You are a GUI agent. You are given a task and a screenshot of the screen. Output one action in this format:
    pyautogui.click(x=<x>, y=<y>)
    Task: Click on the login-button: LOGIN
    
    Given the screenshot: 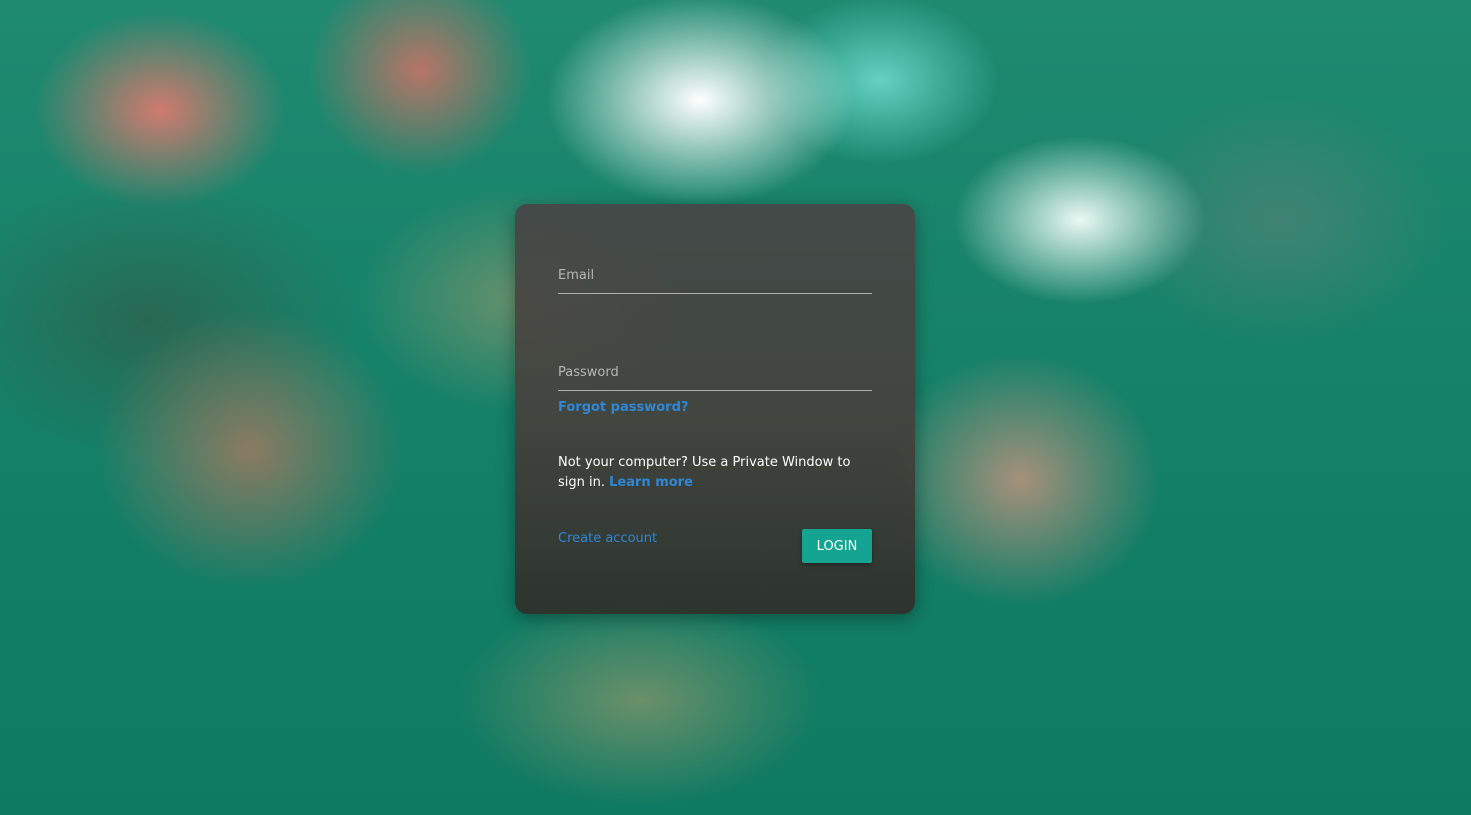 What is the action you would take?
    pyautogui.click(x=837, y=546)
    